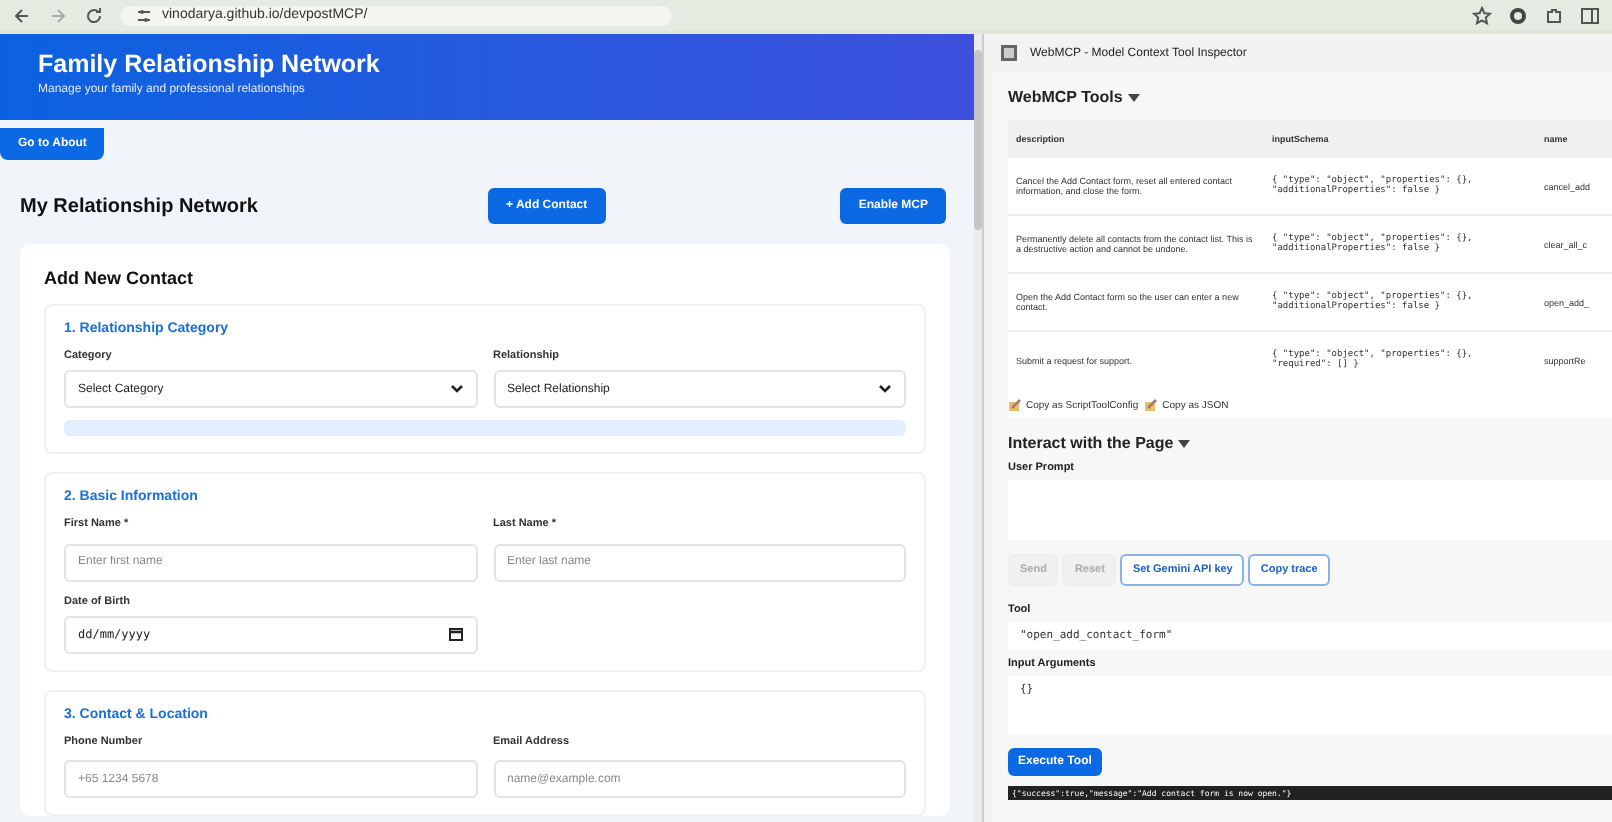 This screenshot has width=1612, height=822. I want to click on extension-icon, so click(1009, 53).